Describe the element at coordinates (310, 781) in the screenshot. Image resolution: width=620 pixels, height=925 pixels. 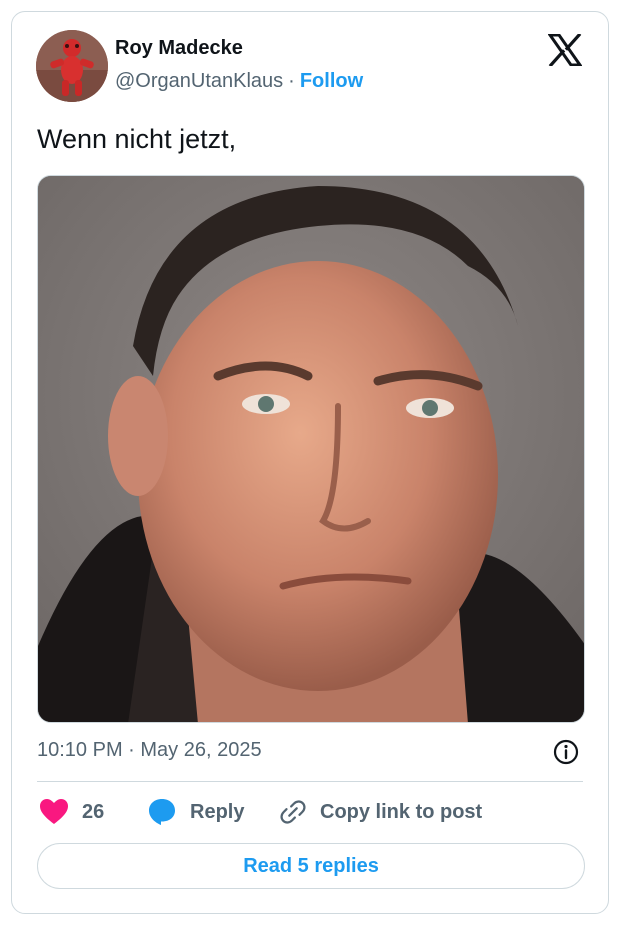
I see `divider` at that location.